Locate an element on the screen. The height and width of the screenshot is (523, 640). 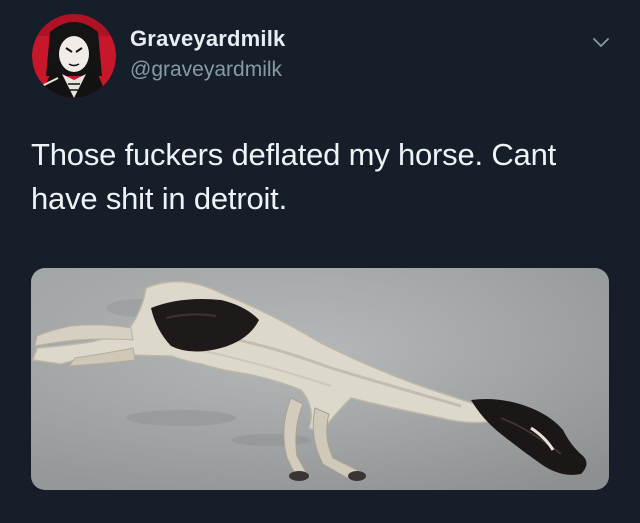
chevron-down-icon is located at coordinates (601, 43).